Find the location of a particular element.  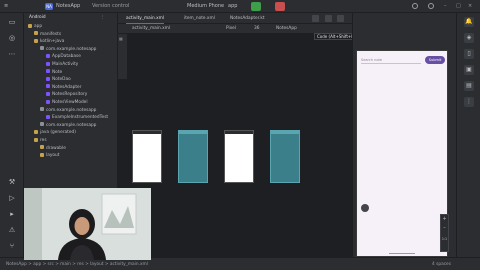

notifications-icon: 🔔 is located at coordinates (469, 22).